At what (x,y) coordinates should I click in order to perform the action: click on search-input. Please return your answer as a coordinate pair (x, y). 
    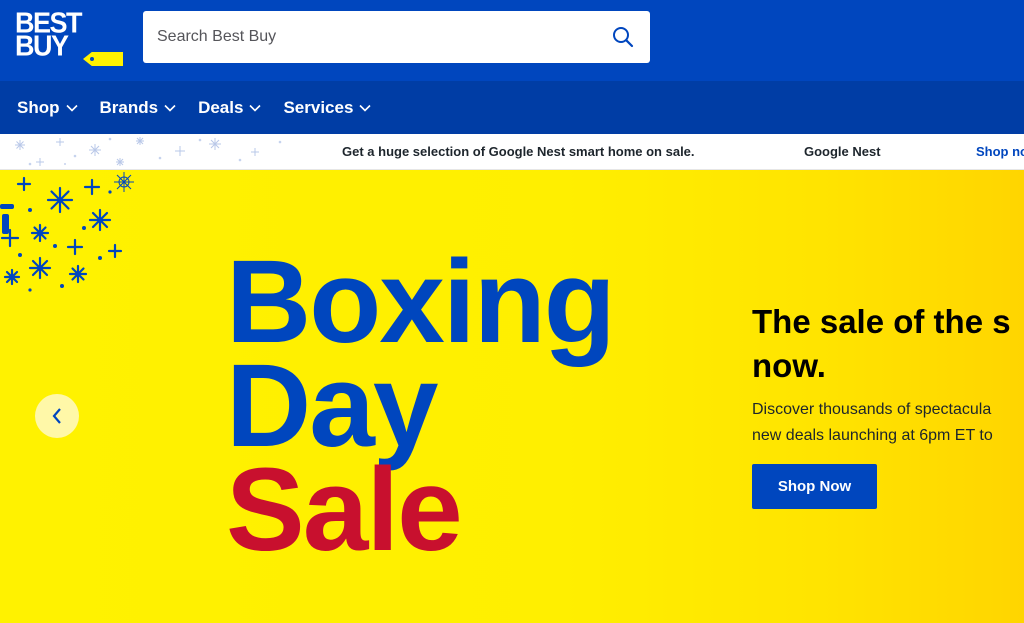
    Looking at the image, I should click on (370, 37).